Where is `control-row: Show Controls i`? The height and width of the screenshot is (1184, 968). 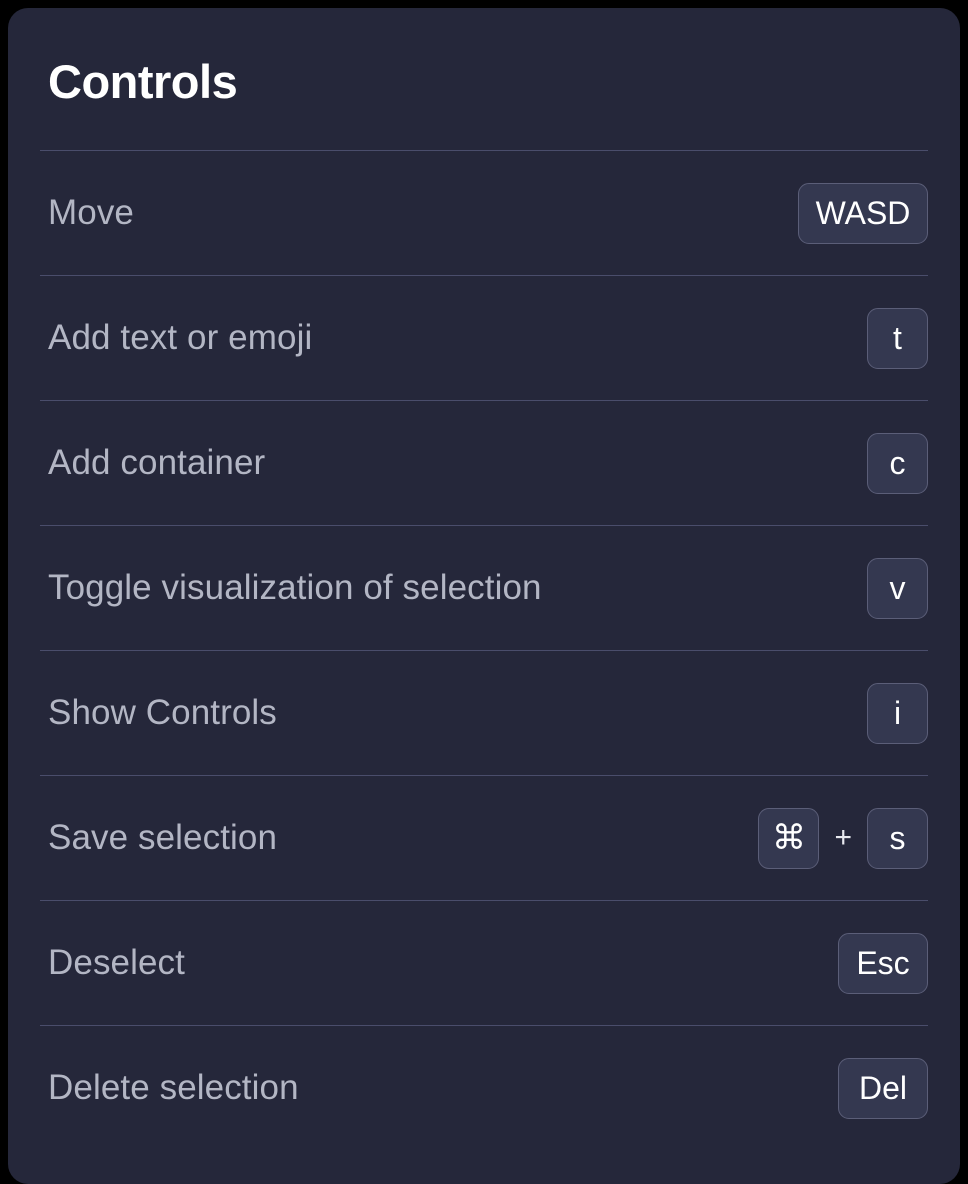
control-row: Show Controls i is located at coordinates (484, 712).